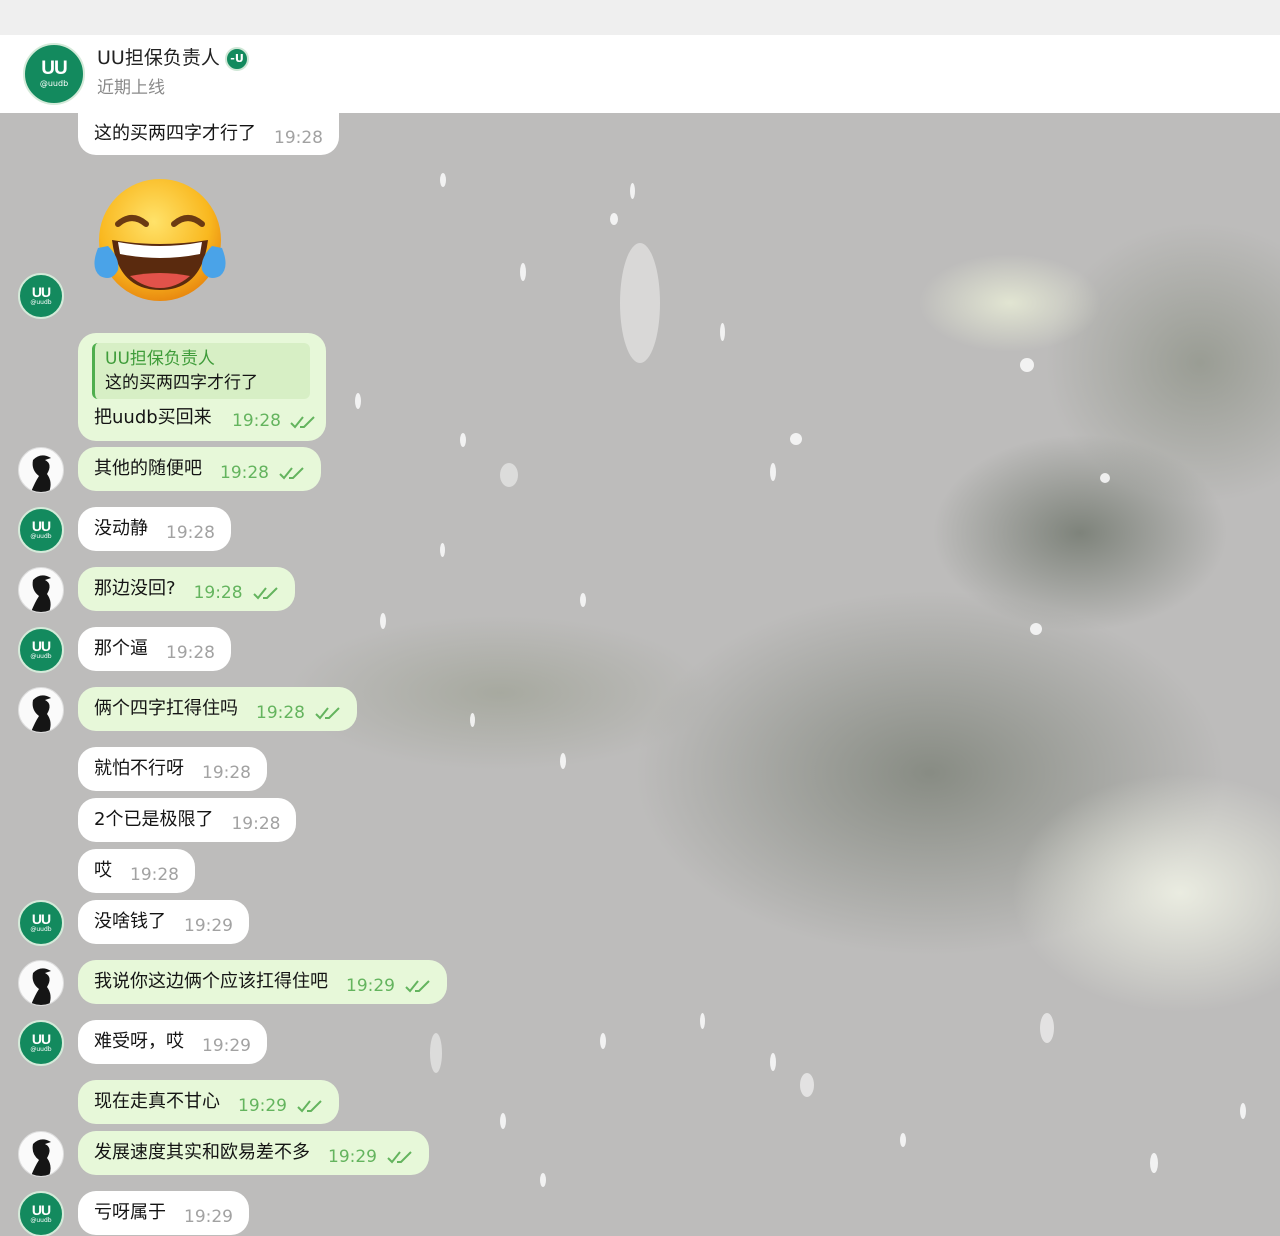 This screenshot has height=1236, width=1280. Describe the element at coordinates (163, 922) in the screenshot. I see `message-bubble: 没啥钱了 19:29` at that location.